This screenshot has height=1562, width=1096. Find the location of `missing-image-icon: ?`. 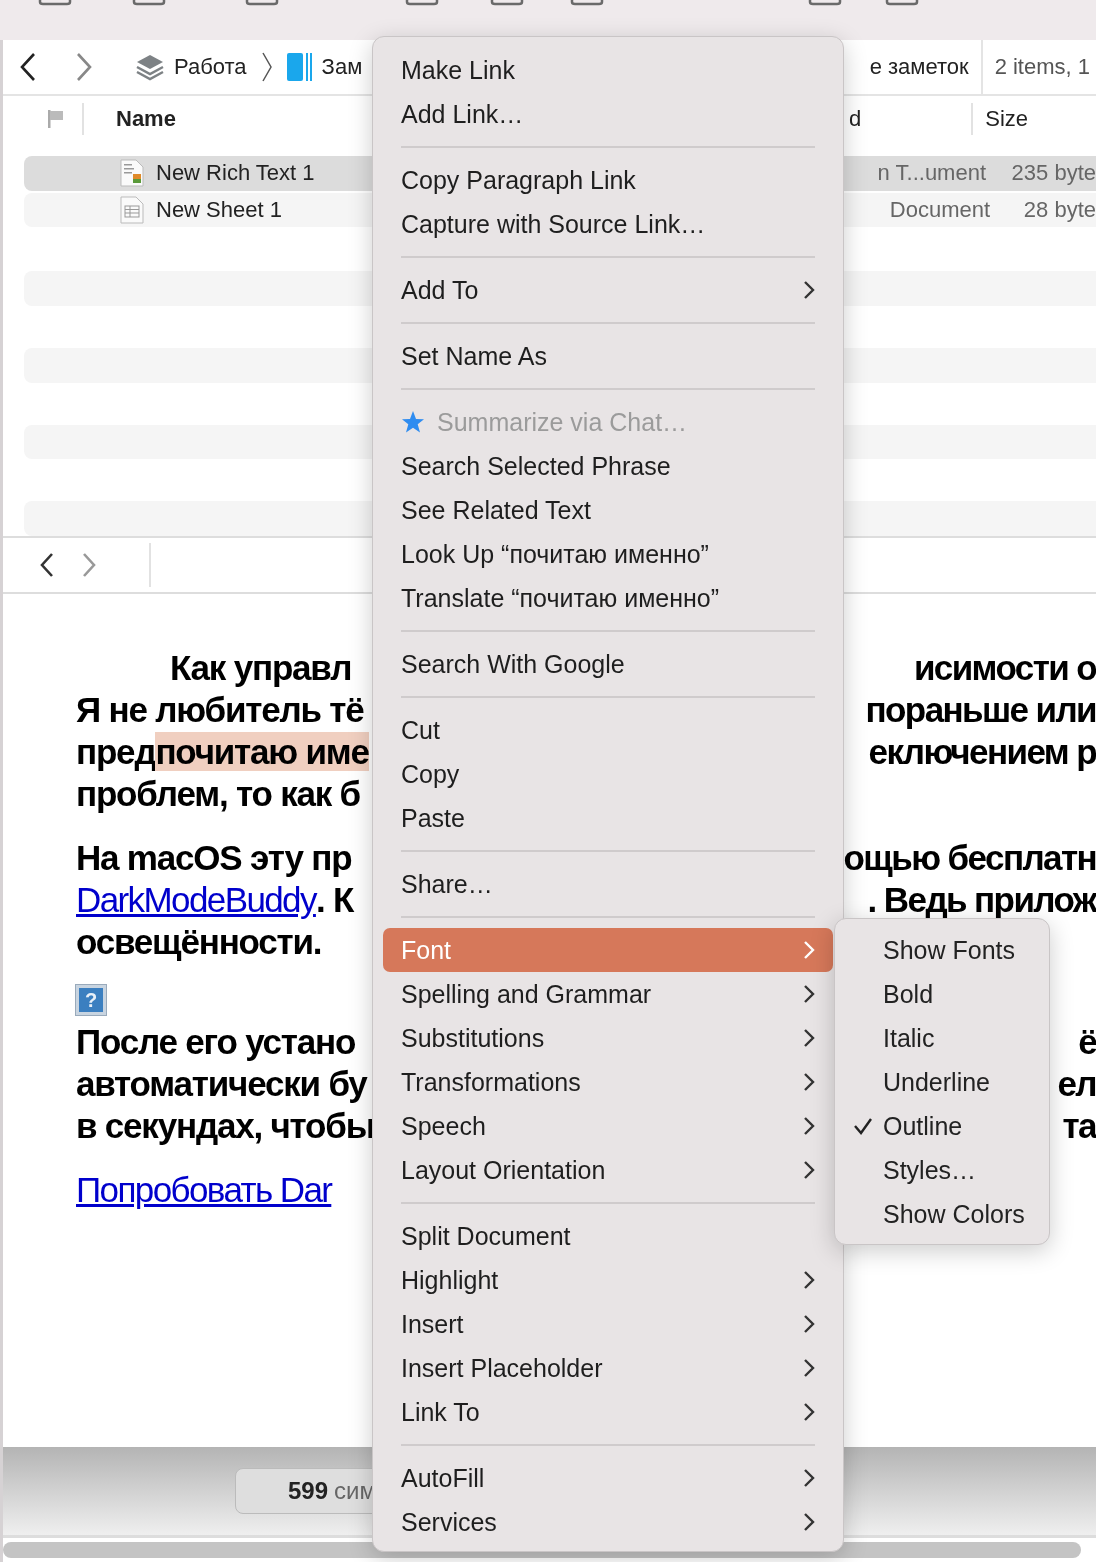

missing-image-icon: ? is located at coordinates (91, 1000).